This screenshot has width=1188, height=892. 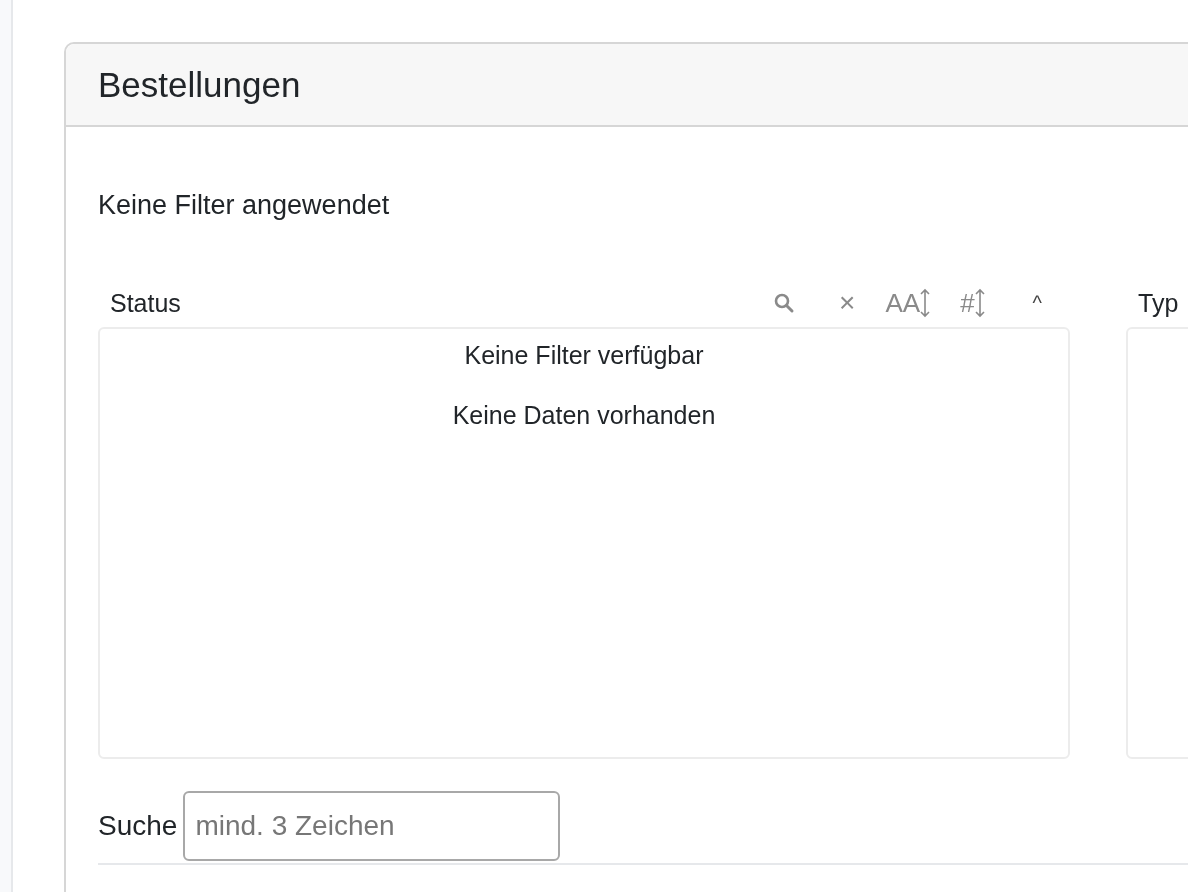 I want to click on sort-numeric-button: #, so click(x=972, y=303).